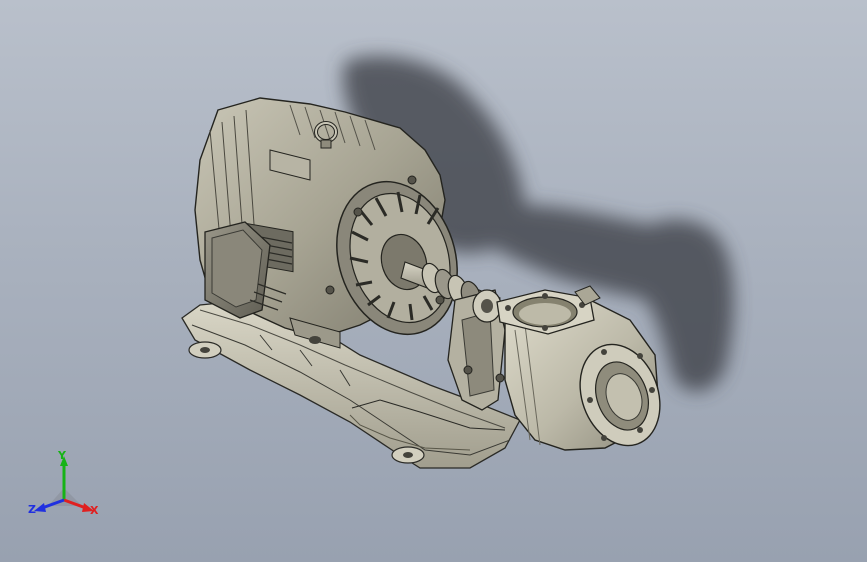 The width and height of the screenshot is (867, 562). I want to click on orientation-triad: Y Z X, so click(64, 484).